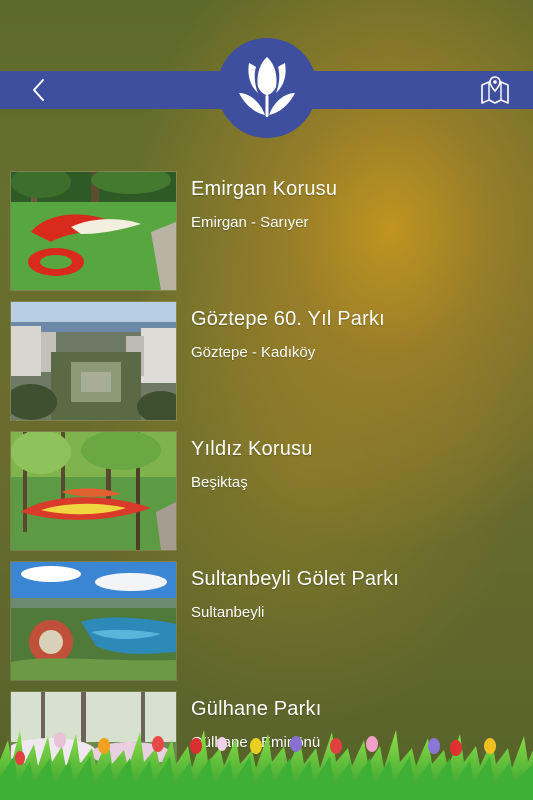 The image size is (533, 800). Describe the element at coordinates (253, 352) in the screenshot. I see `park-district: Göztepe - Kadıköy` at that location.